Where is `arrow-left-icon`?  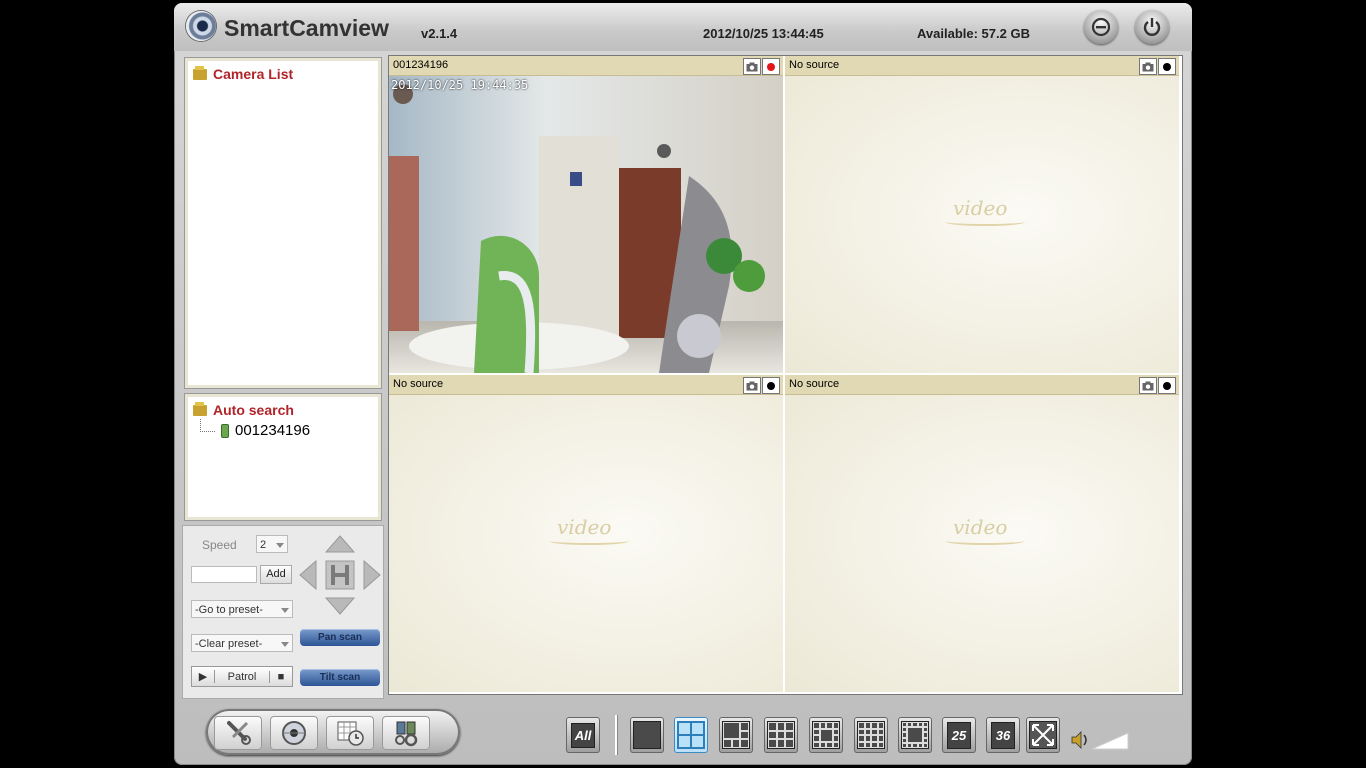 arrow-left-icon is located at coordinates (308, 575).